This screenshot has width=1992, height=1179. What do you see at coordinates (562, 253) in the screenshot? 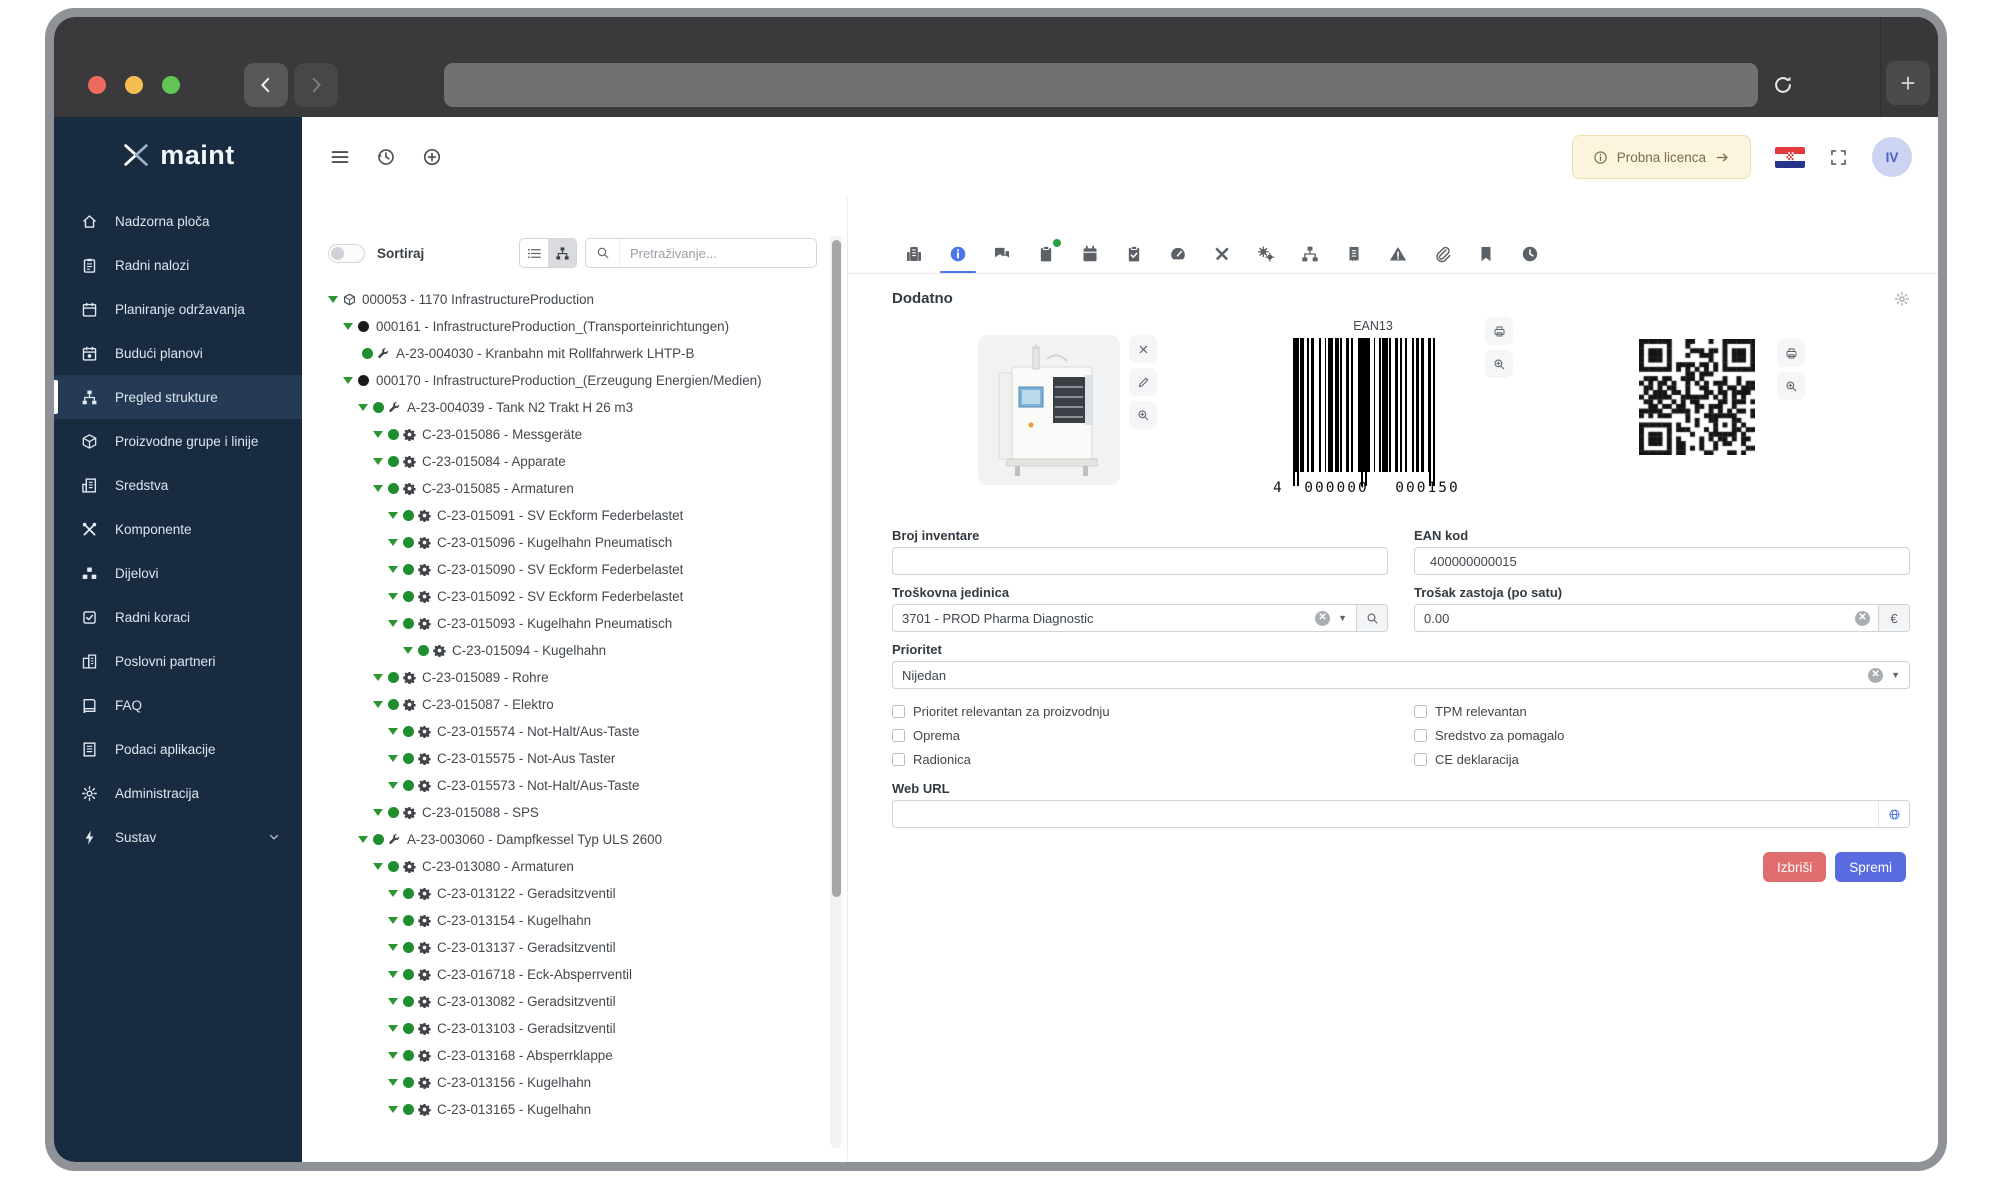
I see `tree-view-button` at bounding box center [562, 253].